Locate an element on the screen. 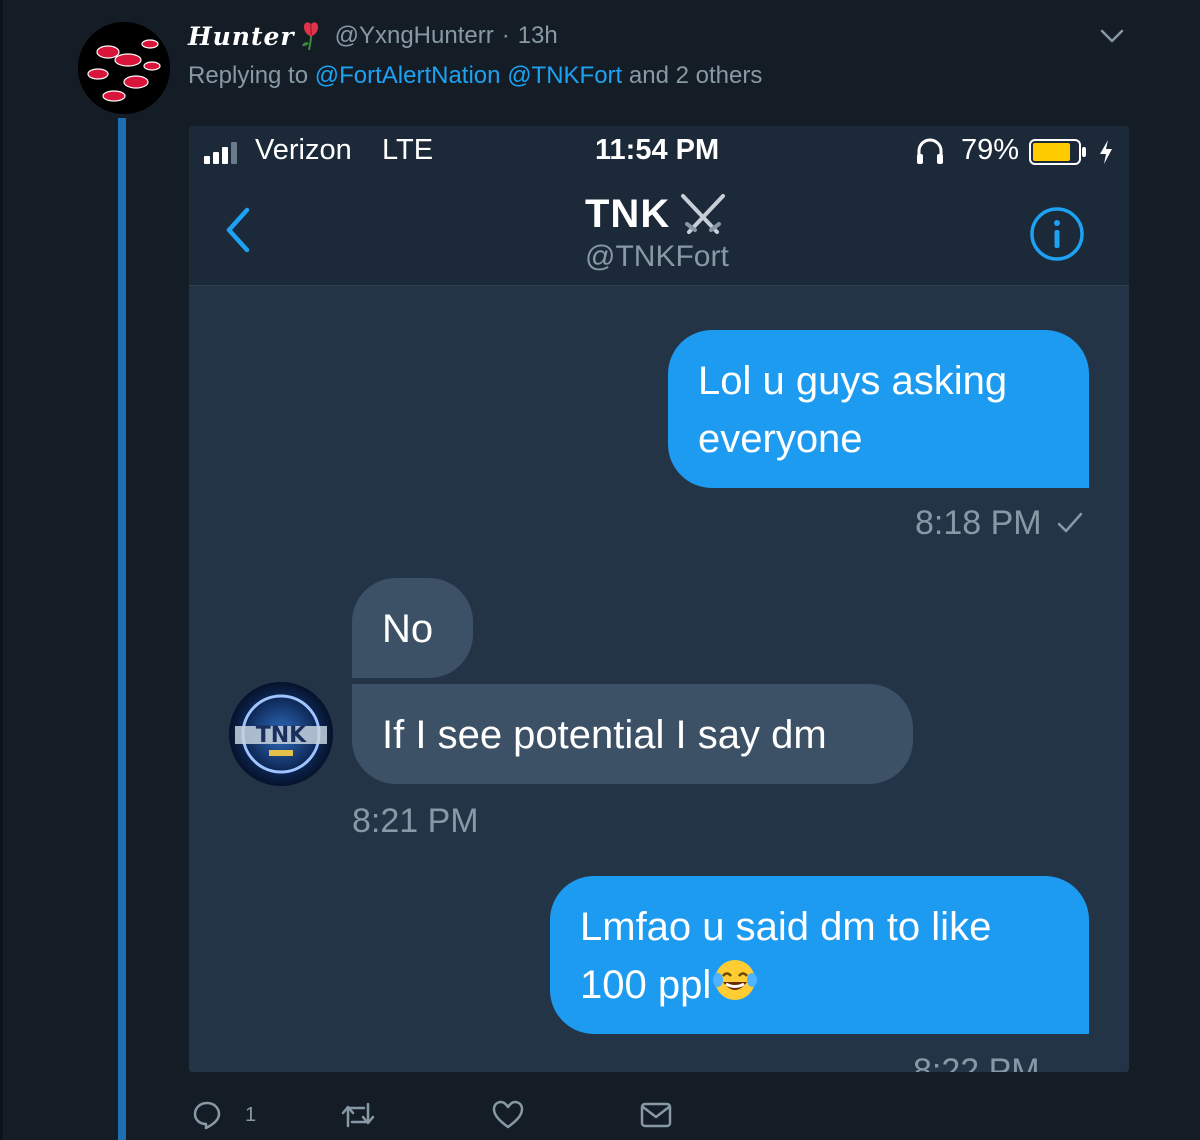 The image size is (1200, 1140). author-avatar is located at coordinates (124, 68).